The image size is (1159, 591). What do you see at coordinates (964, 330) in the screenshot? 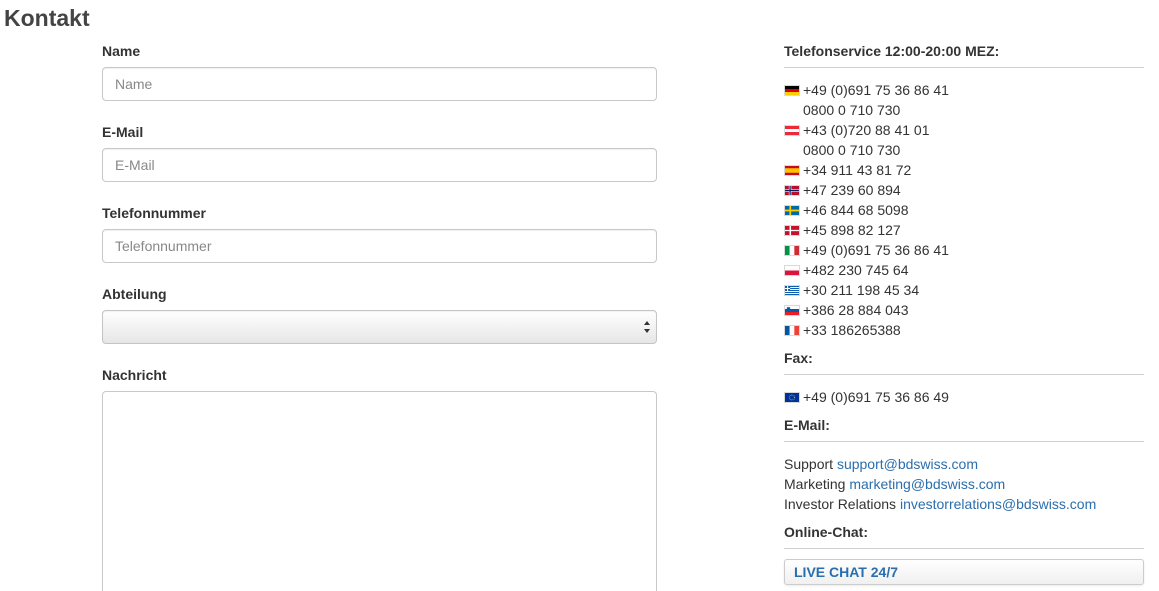
I see `phone-row-france: +33 186265388` at bounding box center [964, 330].